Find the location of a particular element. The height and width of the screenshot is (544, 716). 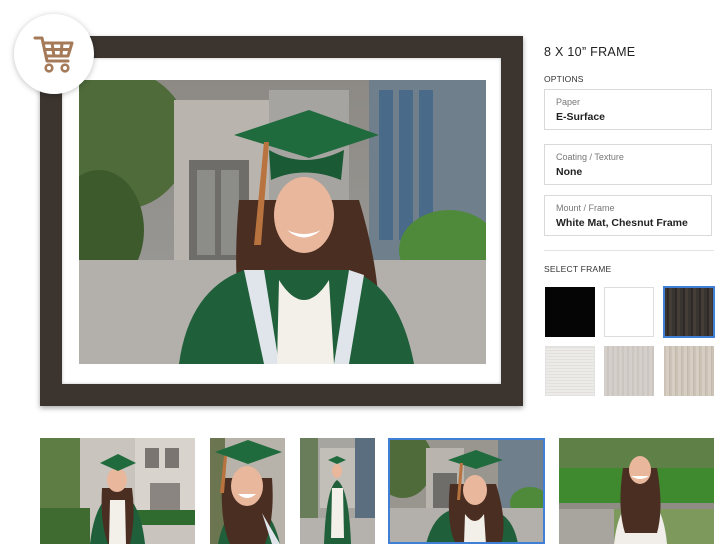

options-heading: OPTIONS is located at coordinates (564, 79).